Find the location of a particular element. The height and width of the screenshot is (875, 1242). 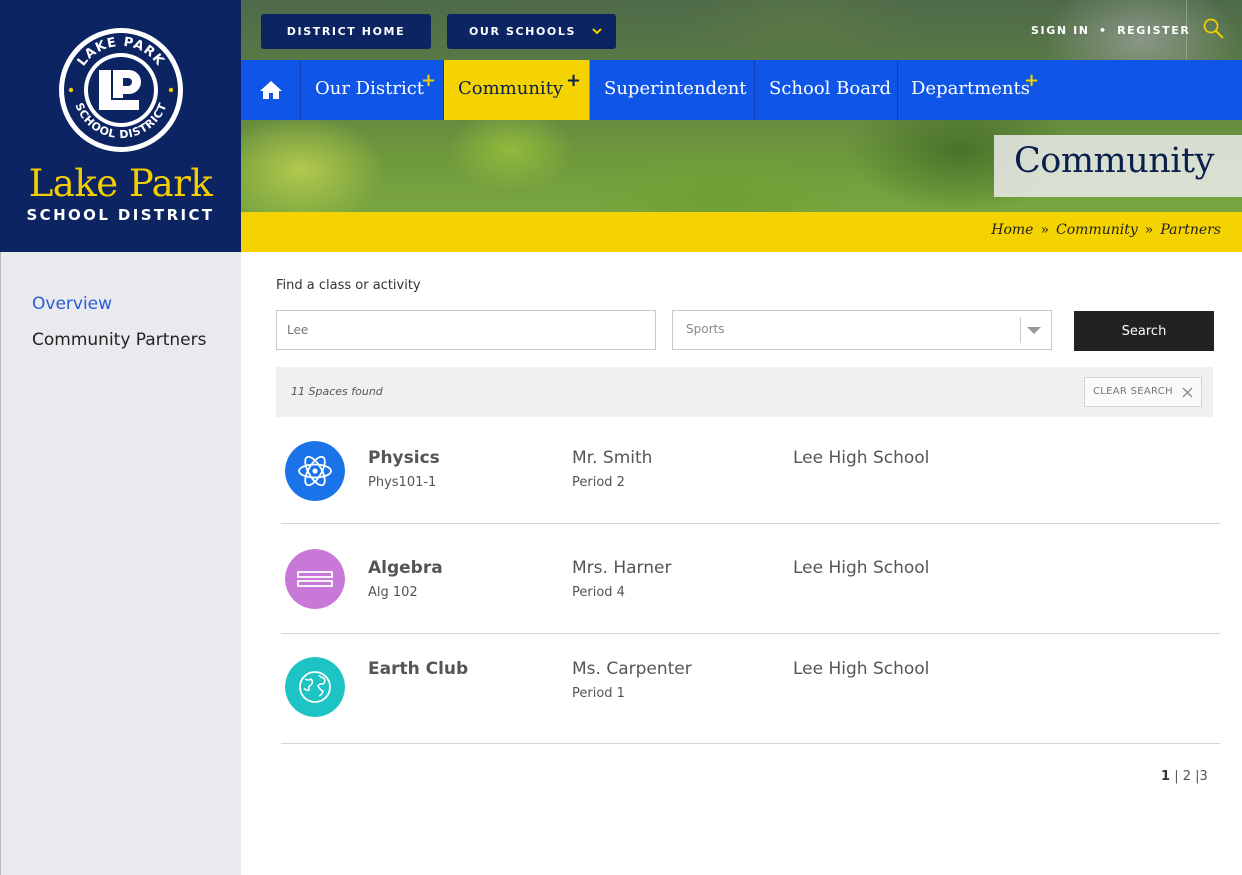

class-code: Alg 102 is located at coordinates (393, 592).